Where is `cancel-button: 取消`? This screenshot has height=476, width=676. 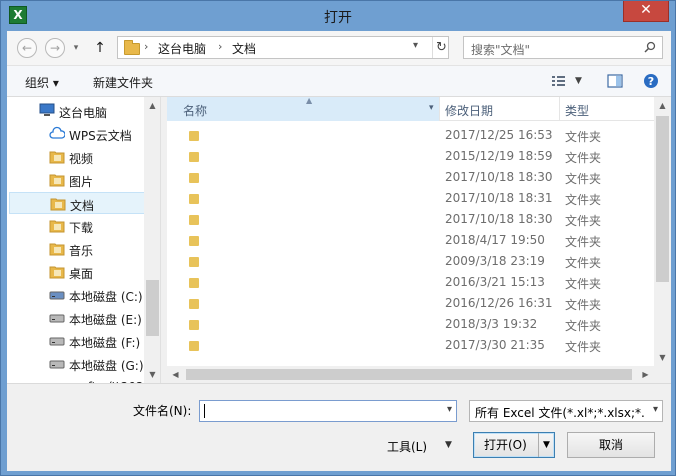 cancel-button: 取消 is located at coordinates (611, 445).